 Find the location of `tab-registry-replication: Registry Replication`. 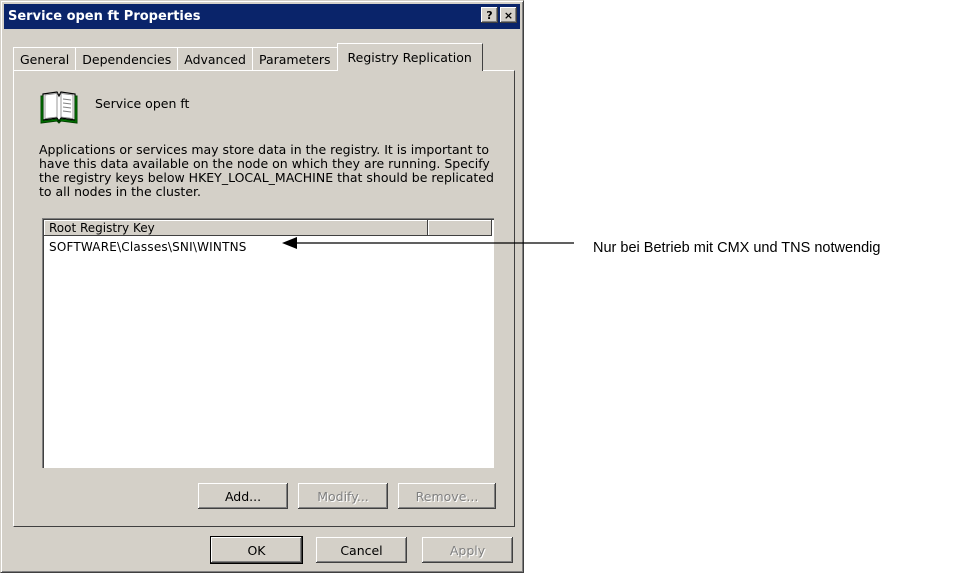

tab-registry-replication: Registry Replication is located at coordinates (409, 57).